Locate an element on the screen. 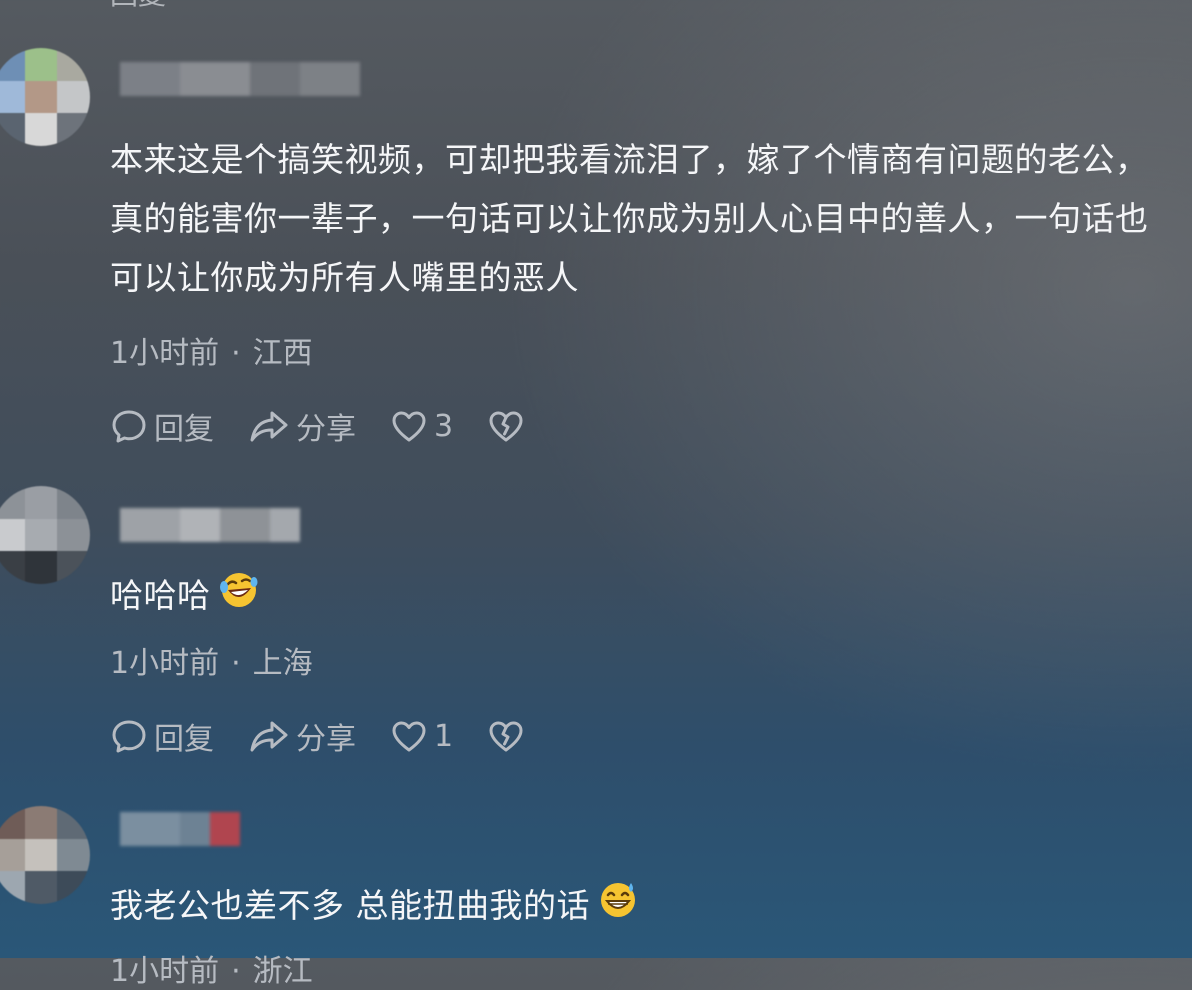  rolling-laughing-emoji is located at coordinates (239, 597).